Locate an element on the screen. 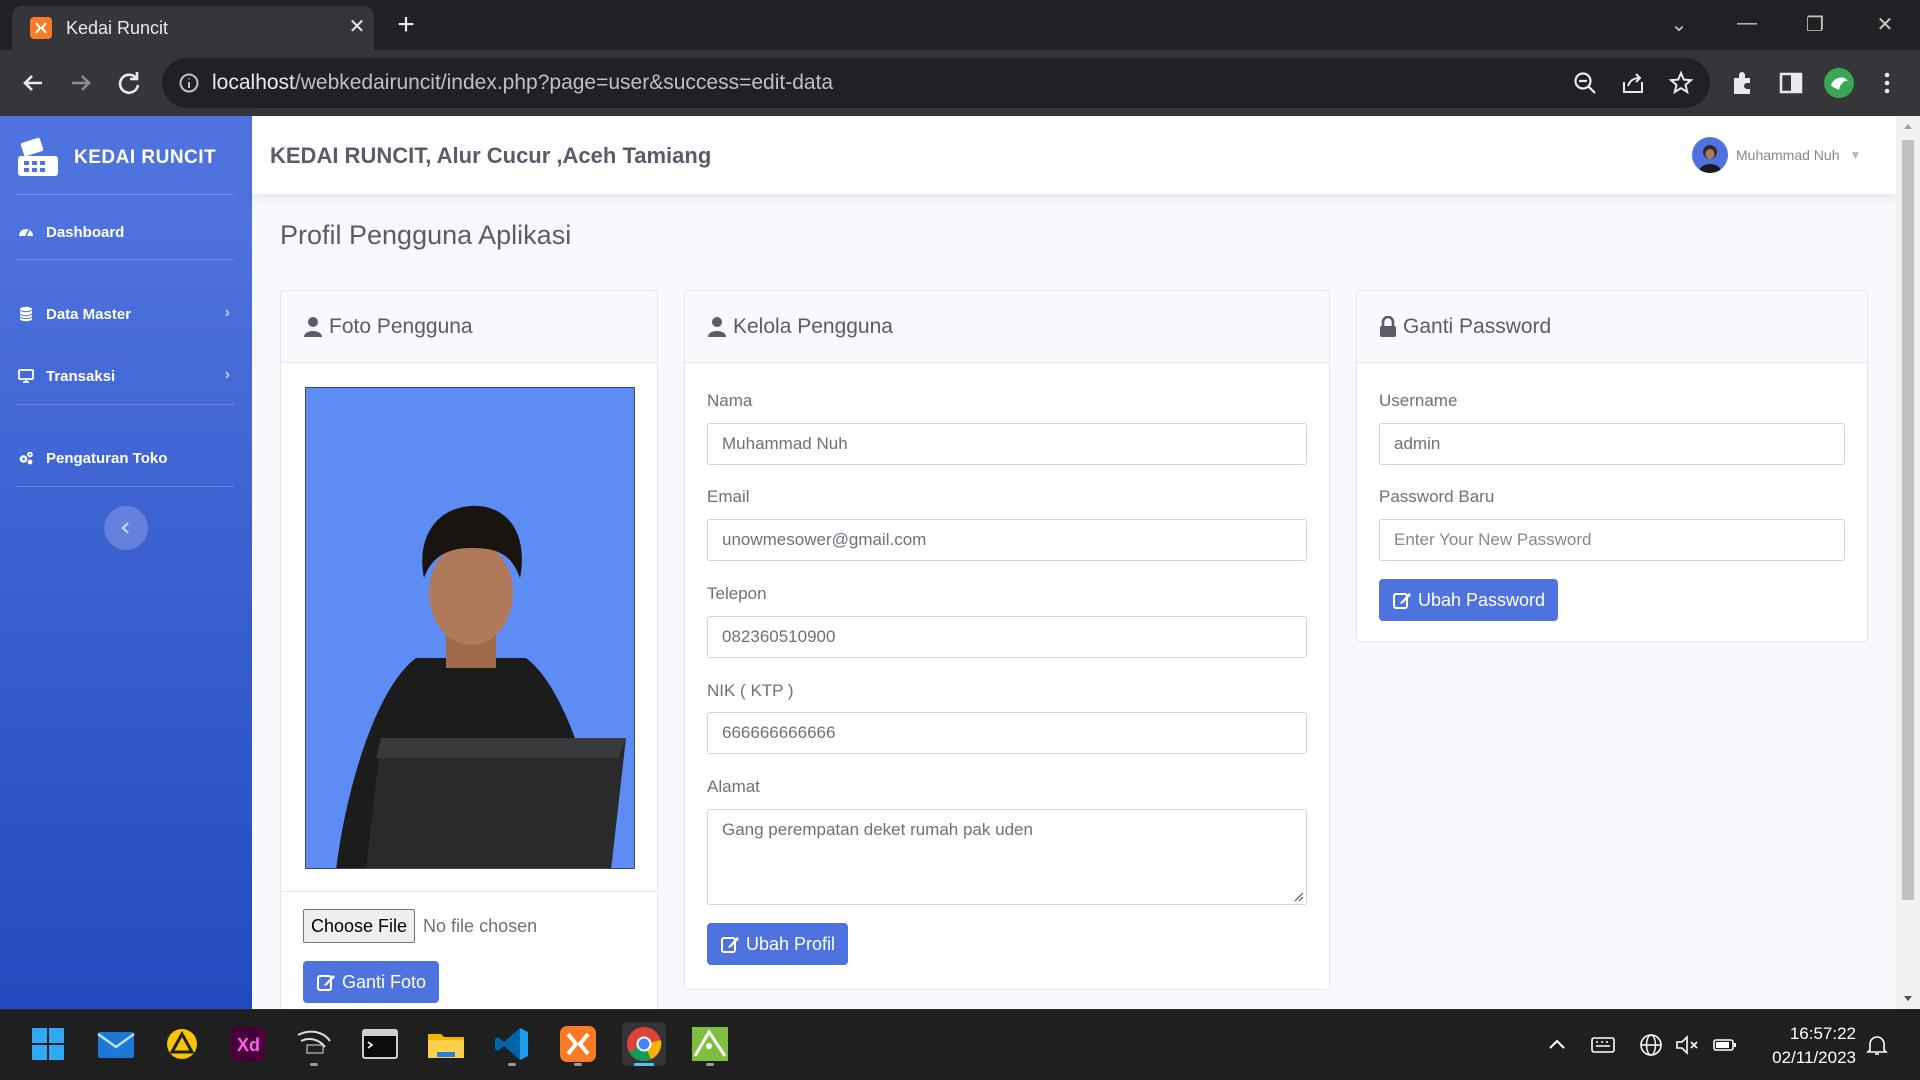 This screenshot has height=1080, width=1920. sidebar-item-transaksi: Transaksi › is located at coordinates (126, 376).